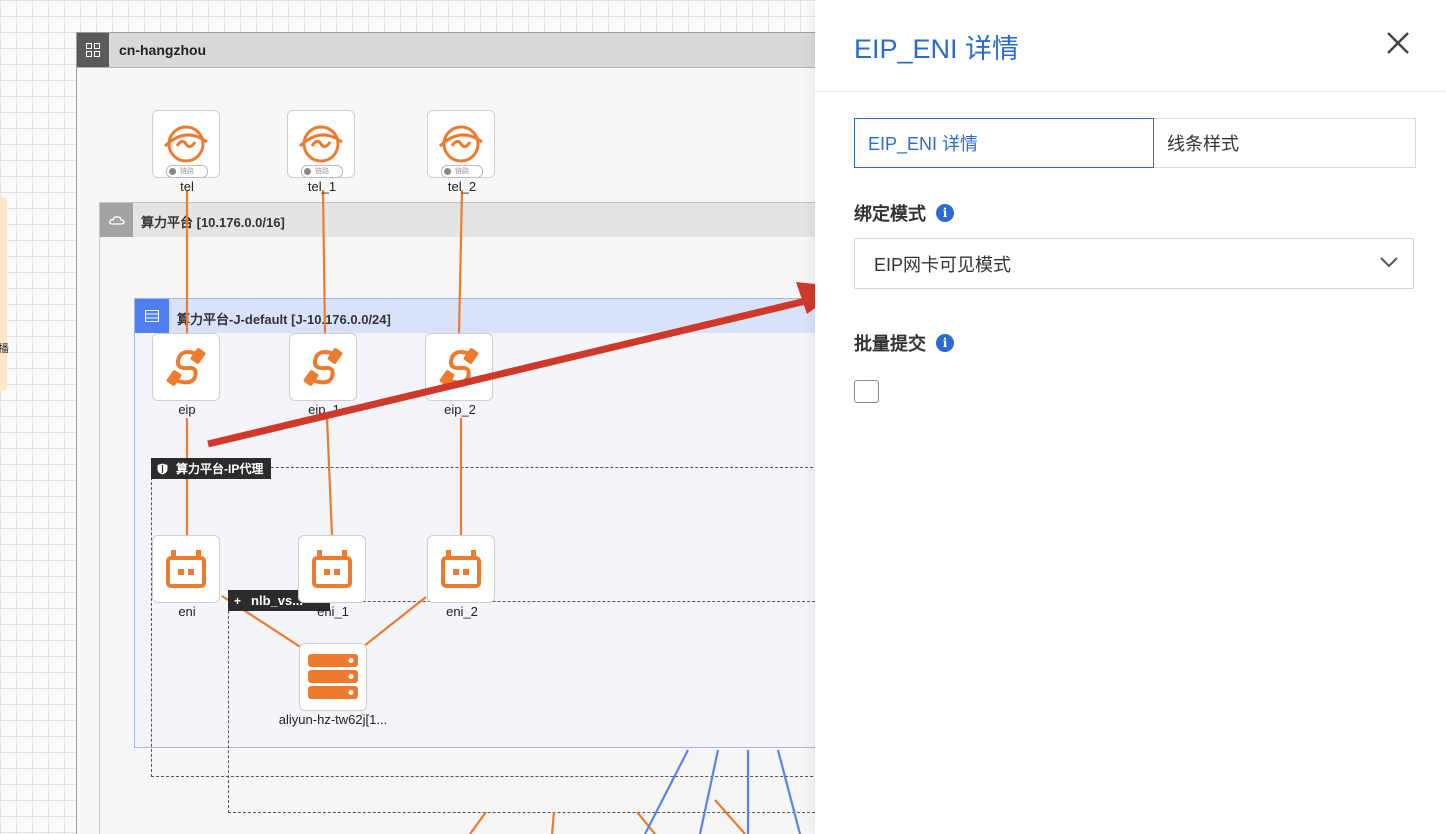 This screenshot has width=1446, height=834. Describe the element at coordinates (187, 409) in the screenshot. I see `node-eip-label: eip` at that location.